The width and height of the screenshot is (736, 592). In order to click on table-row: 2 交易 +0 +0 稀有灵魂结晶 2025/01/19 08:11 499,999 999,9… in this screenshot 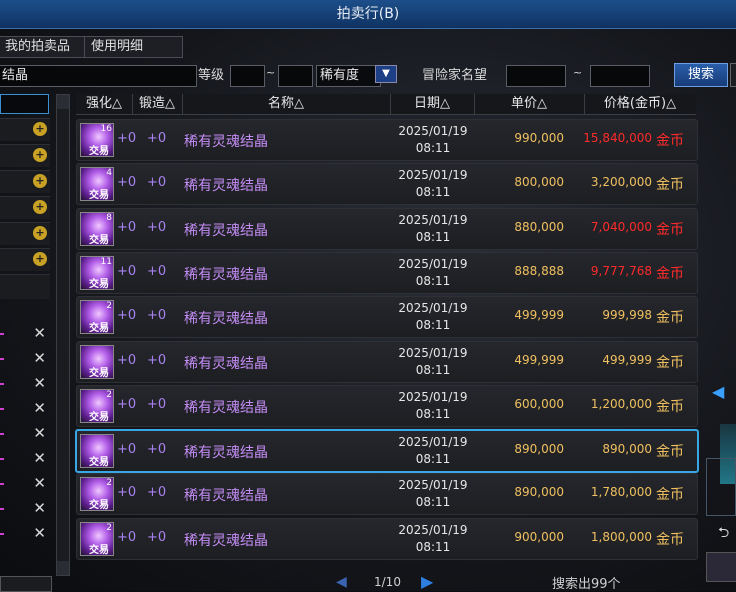, I will do `click(387, 317)`.